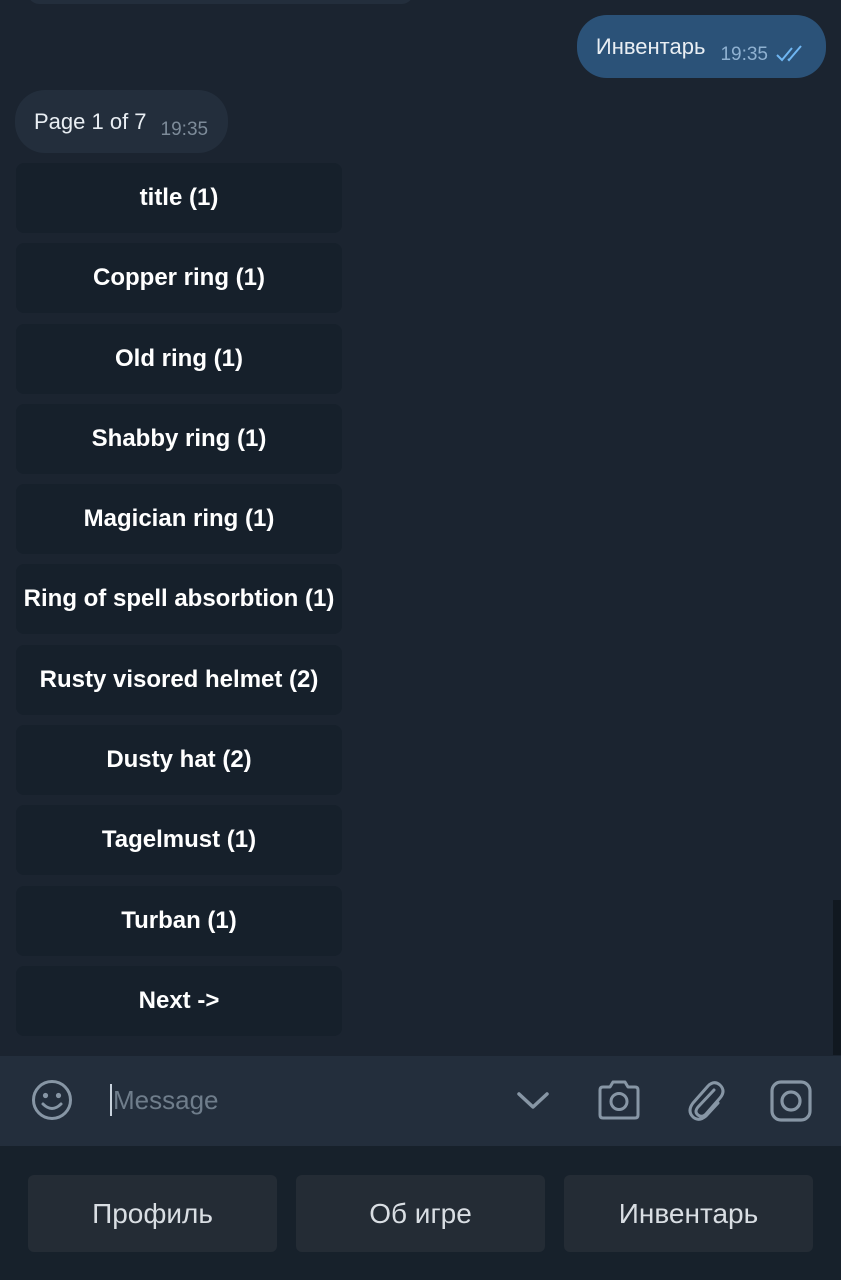 The image size is (841, 1280). What do you see at coordinates (791, 1101) in the screenshot?
I see `instagram-icon` at bounding box center [791, 1101].